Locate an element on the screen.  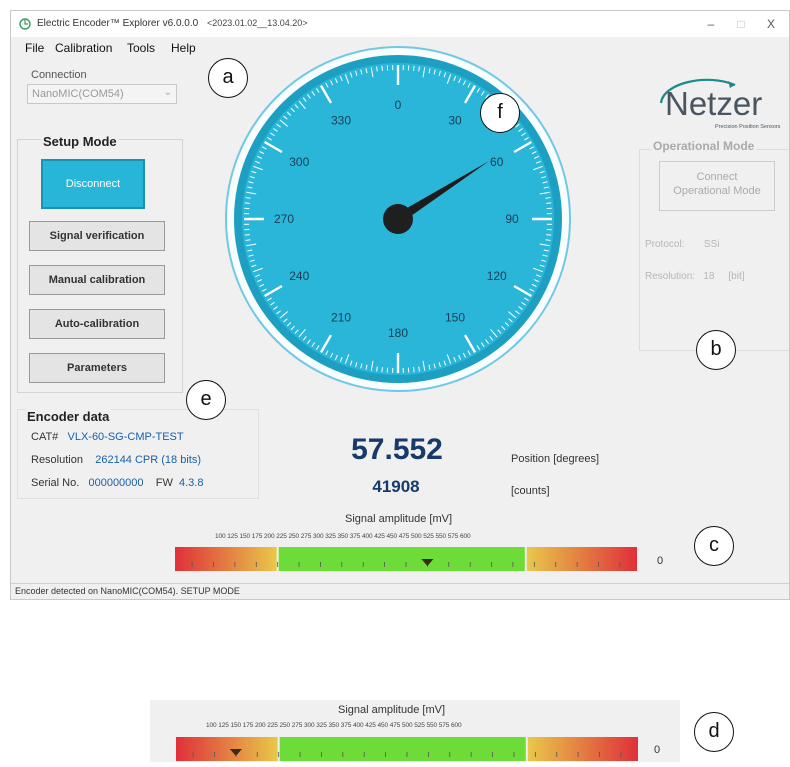
fw-value: 4.3.8 is located at coordinates (191, 483).